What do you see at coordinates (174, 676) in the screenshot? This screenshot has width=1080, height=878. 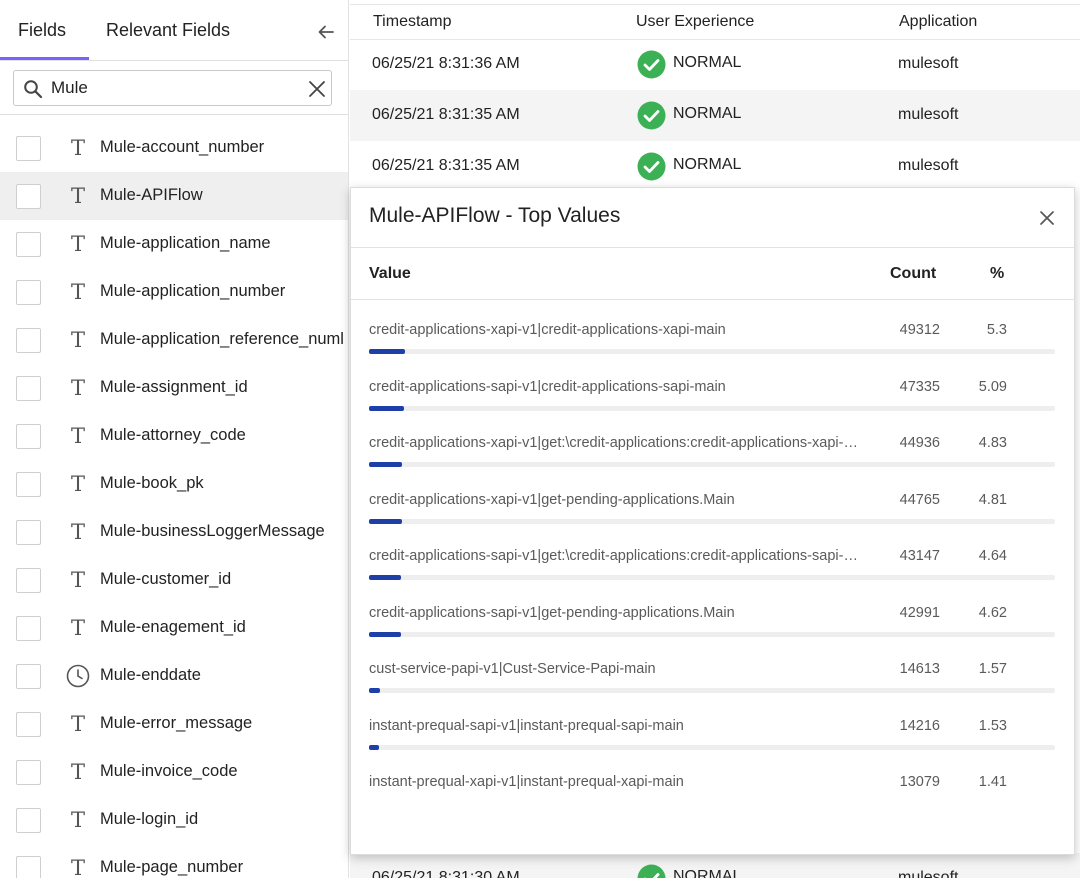 I see `field-list-item: Mule-enddate` at bounding box center [174, 676].